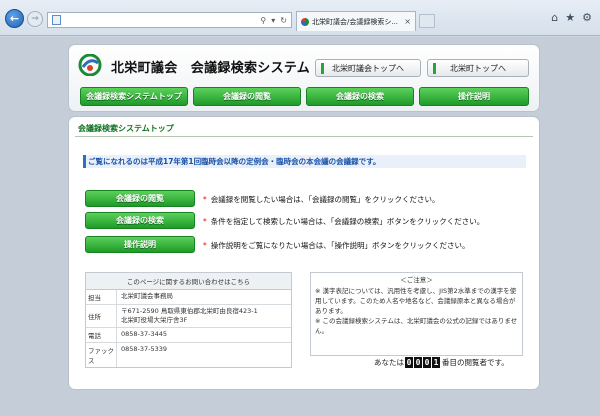 This screenshot has width=600, height=416. What do you see at coordinates (263, 20) in the screenshot?
I see `search-icon: ⚲` at bounding box center [263, 20].